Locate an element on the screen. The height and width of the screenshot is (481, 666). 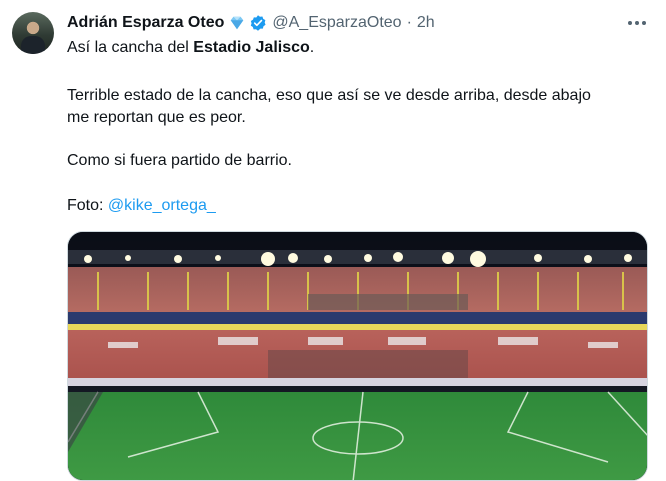
text-suffix: . is located at coordinates (312, 47).